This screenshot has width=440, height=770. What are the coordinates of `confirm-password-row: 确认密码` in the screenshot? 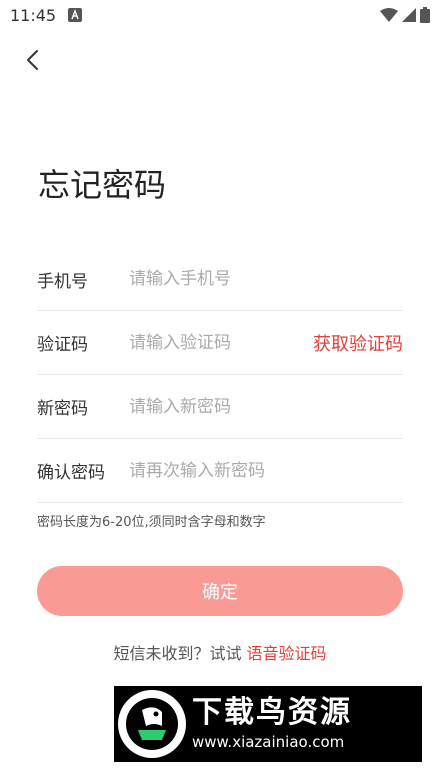 It's located at (220, 471).